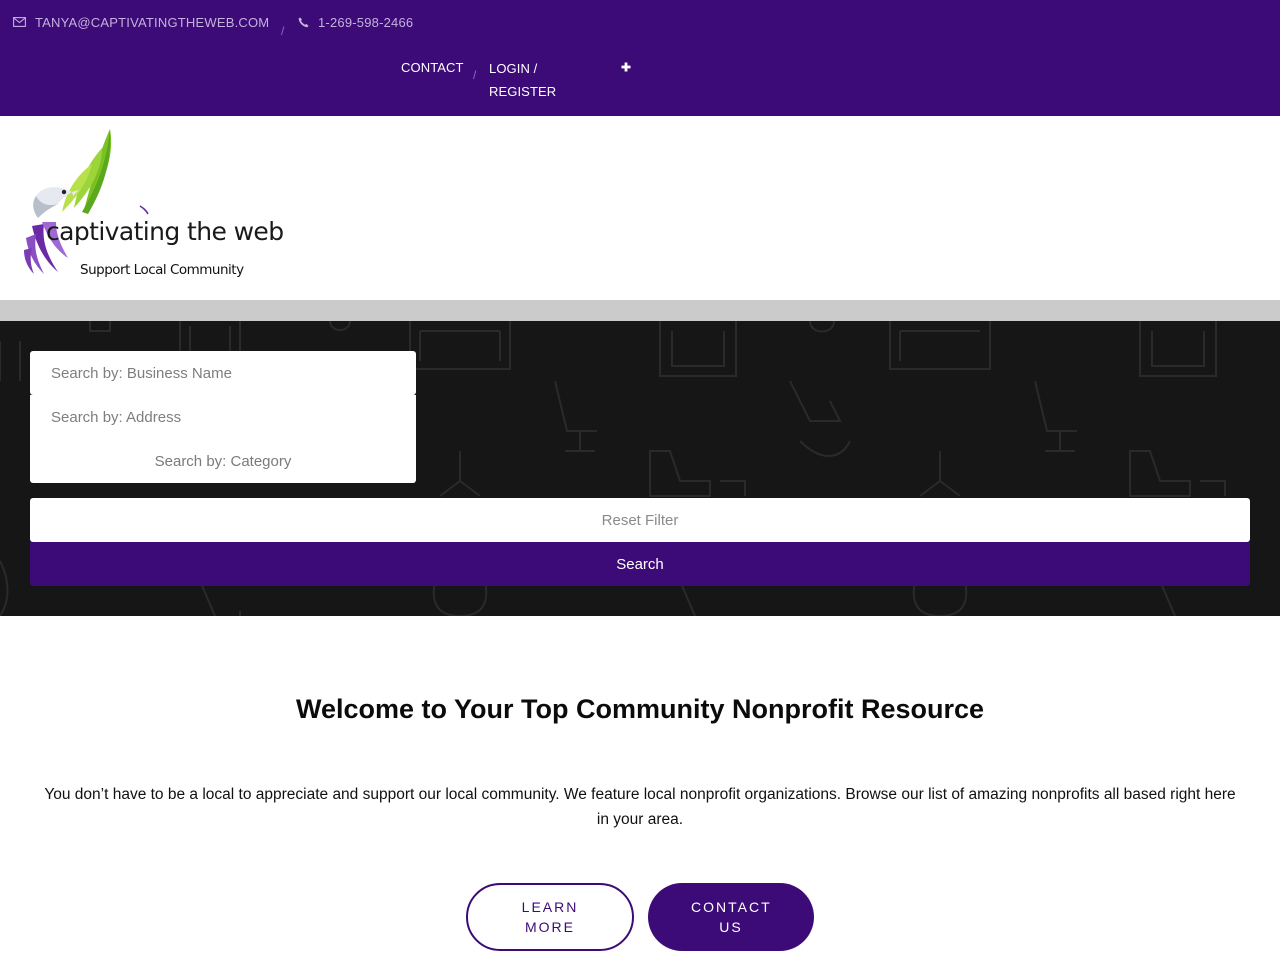  I want to click on email-text: TANYA@CAPTIVATINGTHEWEB.COM, so click(152, 22).